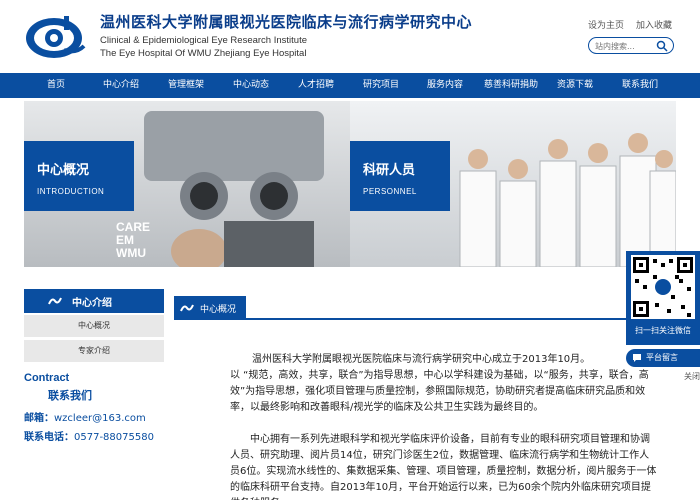 The height and width of the screenshot is (500, 700). I want to click on platform-message-button: 平台留言, so click(663, 358).